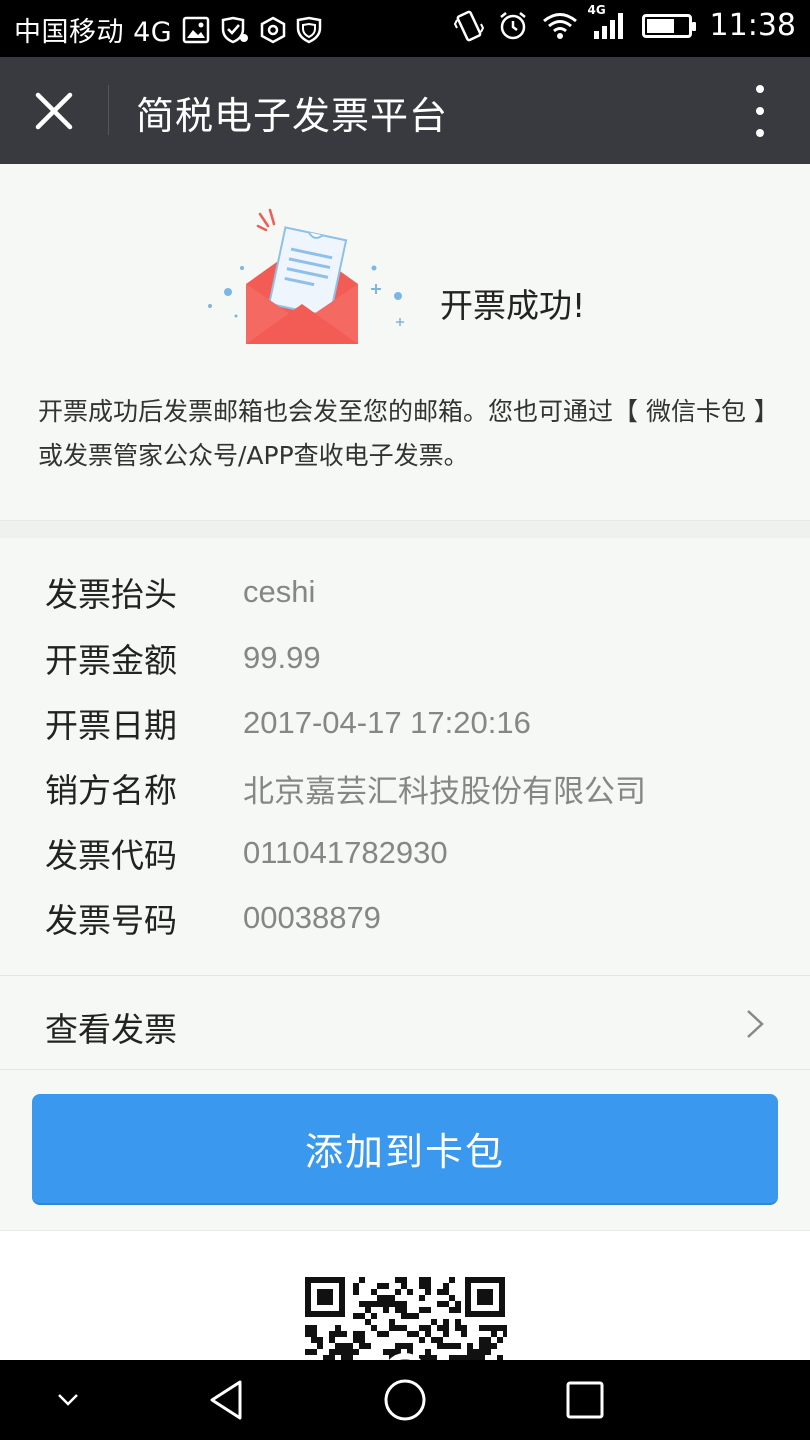  What do you see at coordinates (312, 917) in the screenshot?
I see `detail-value: 00038879` at bounding box center [312, 917].